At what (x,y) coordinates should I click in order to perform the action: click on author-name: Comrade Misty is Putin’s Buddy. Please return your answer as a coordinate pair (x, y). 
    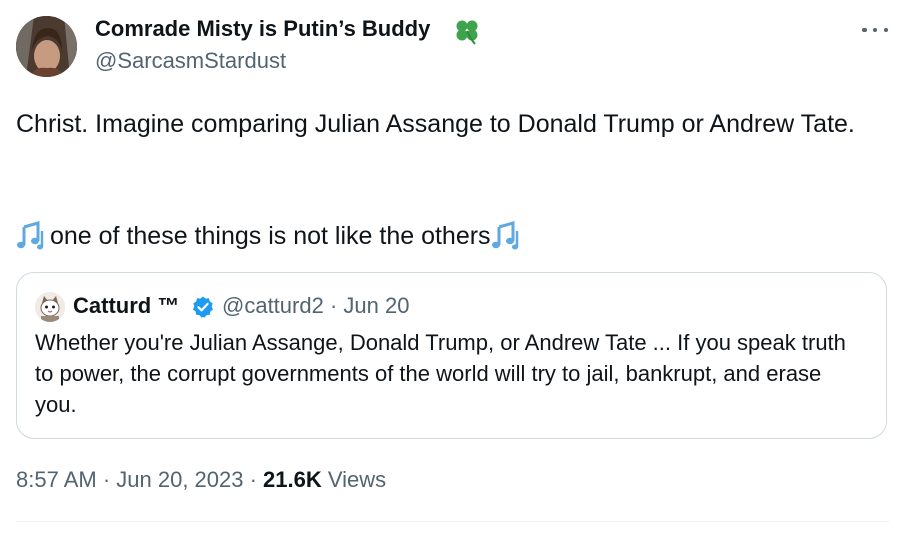
    Looking at the image, I should click on (262, 29).